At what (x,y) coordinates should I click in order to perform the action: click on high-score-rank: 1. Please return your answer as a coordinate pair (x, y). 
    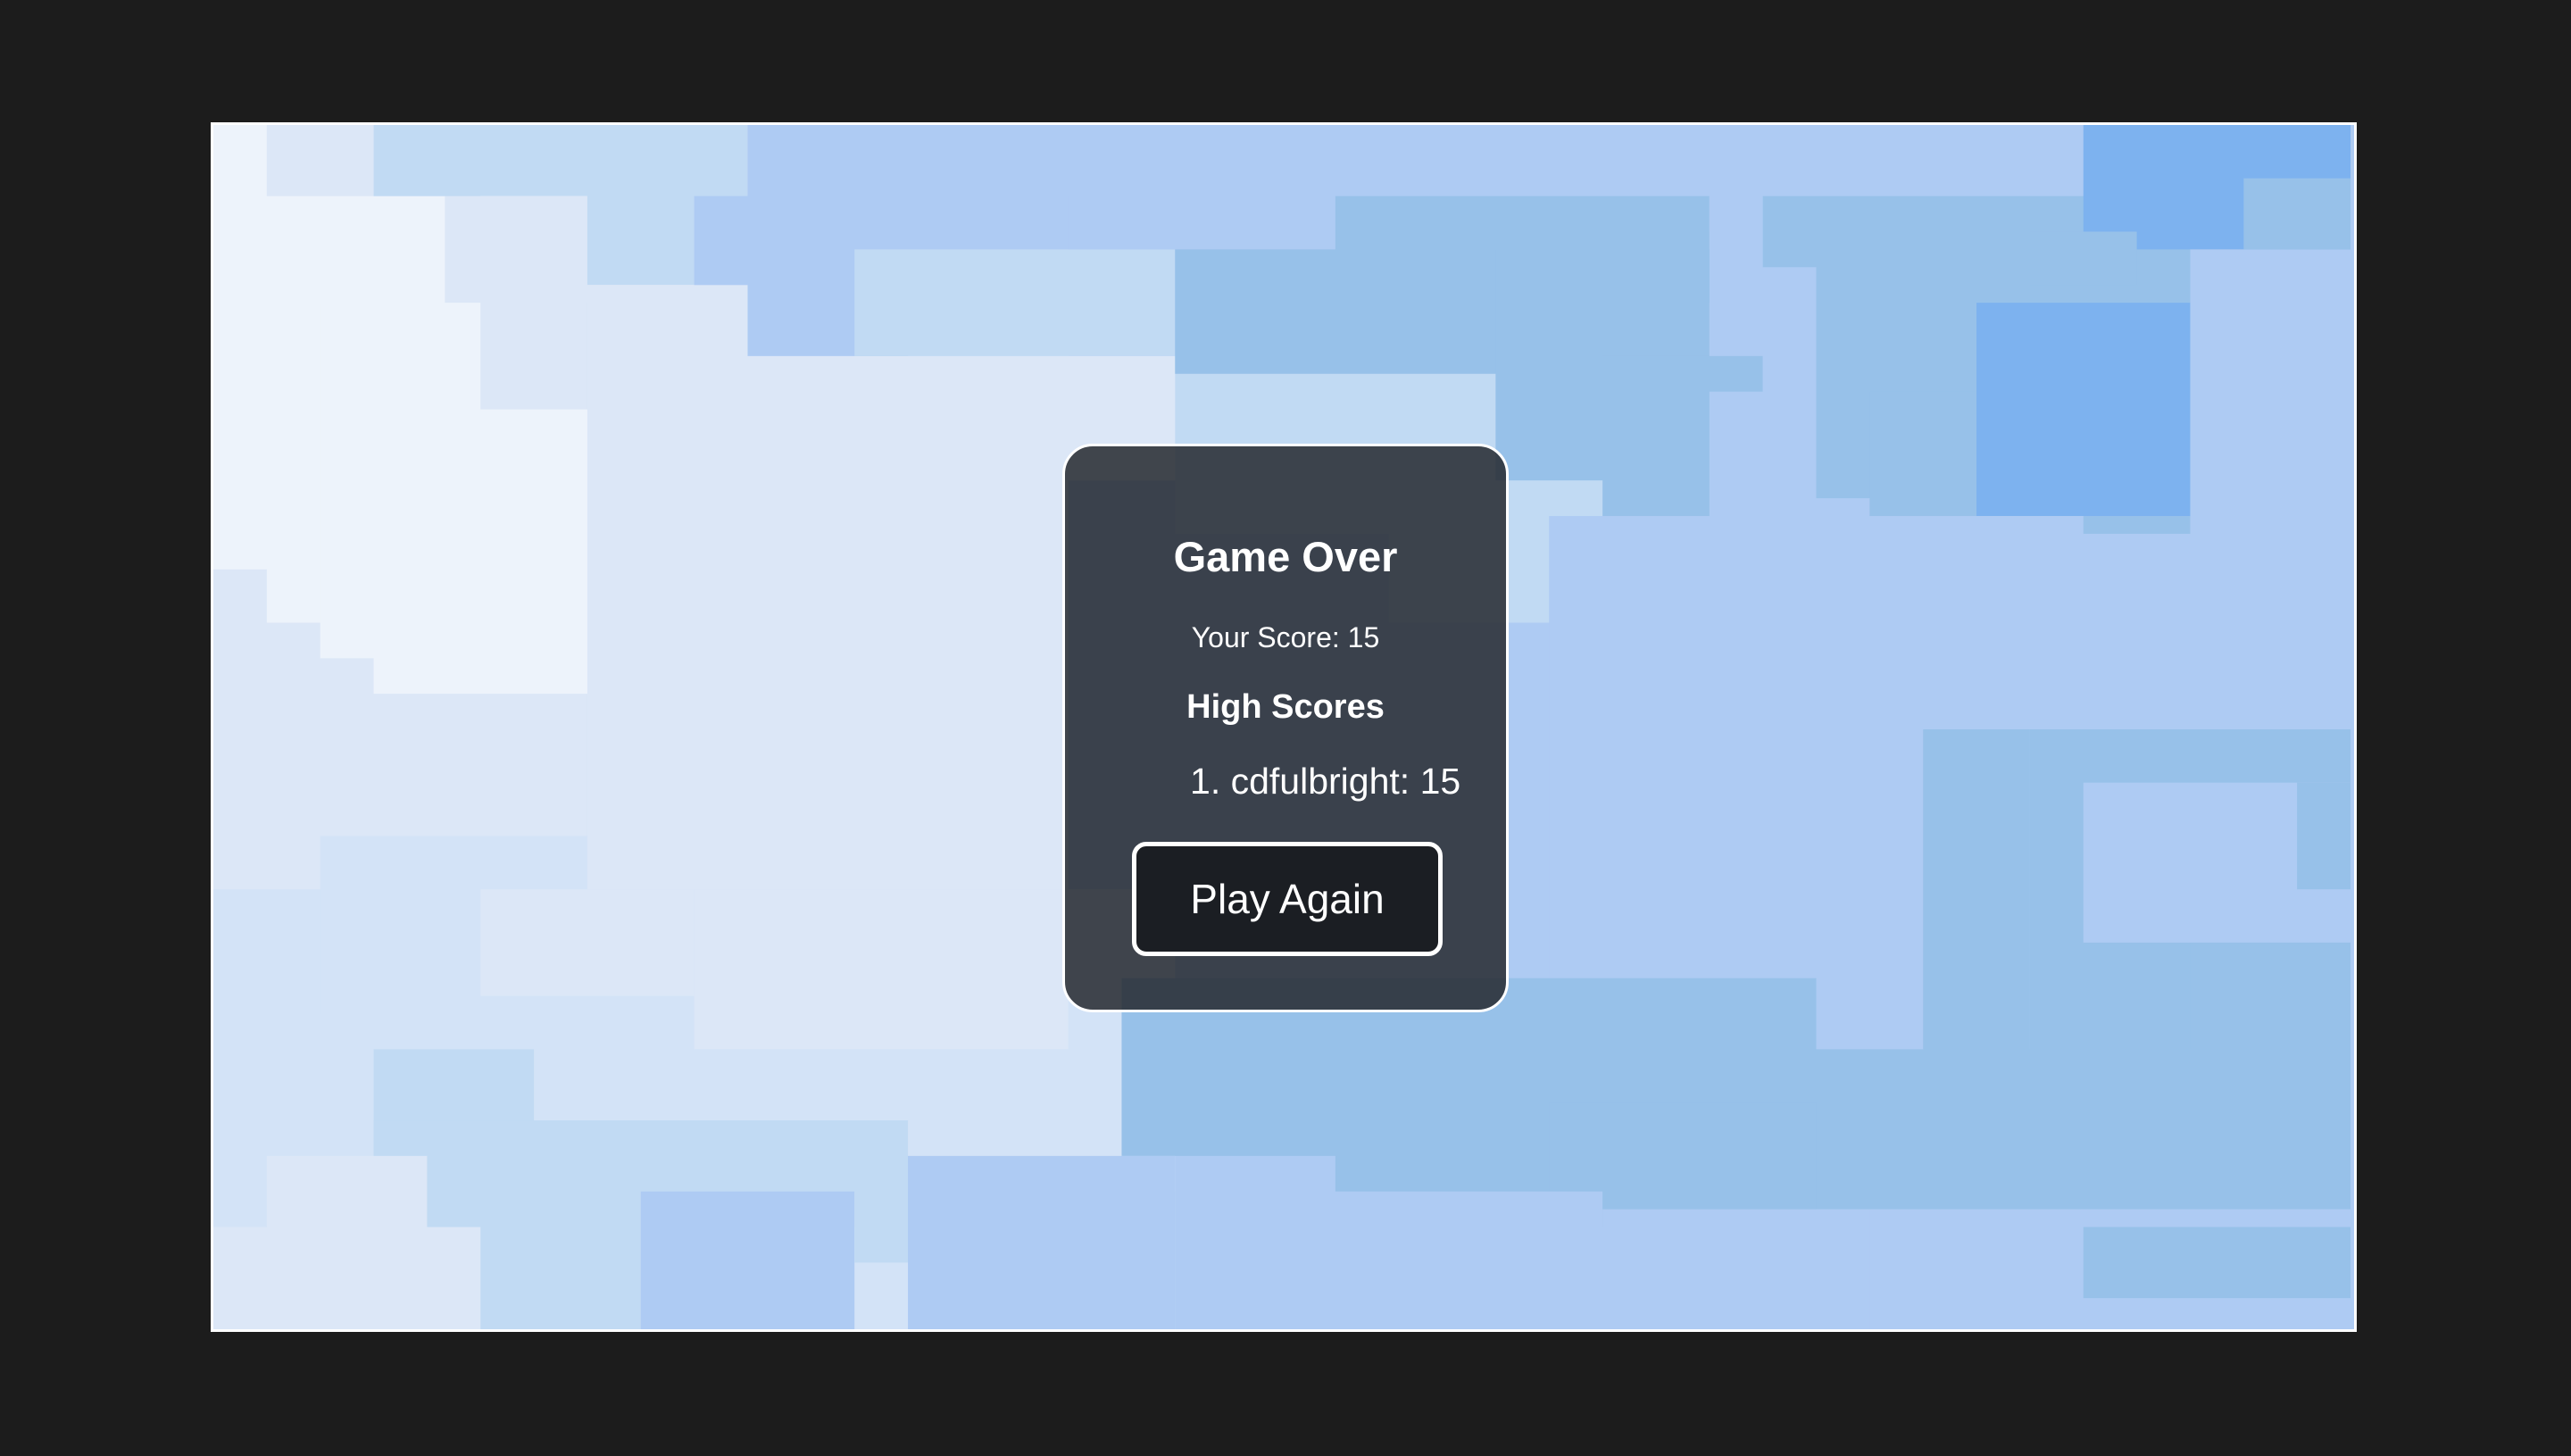
    Looking at the image, I should click on (1200, 781).